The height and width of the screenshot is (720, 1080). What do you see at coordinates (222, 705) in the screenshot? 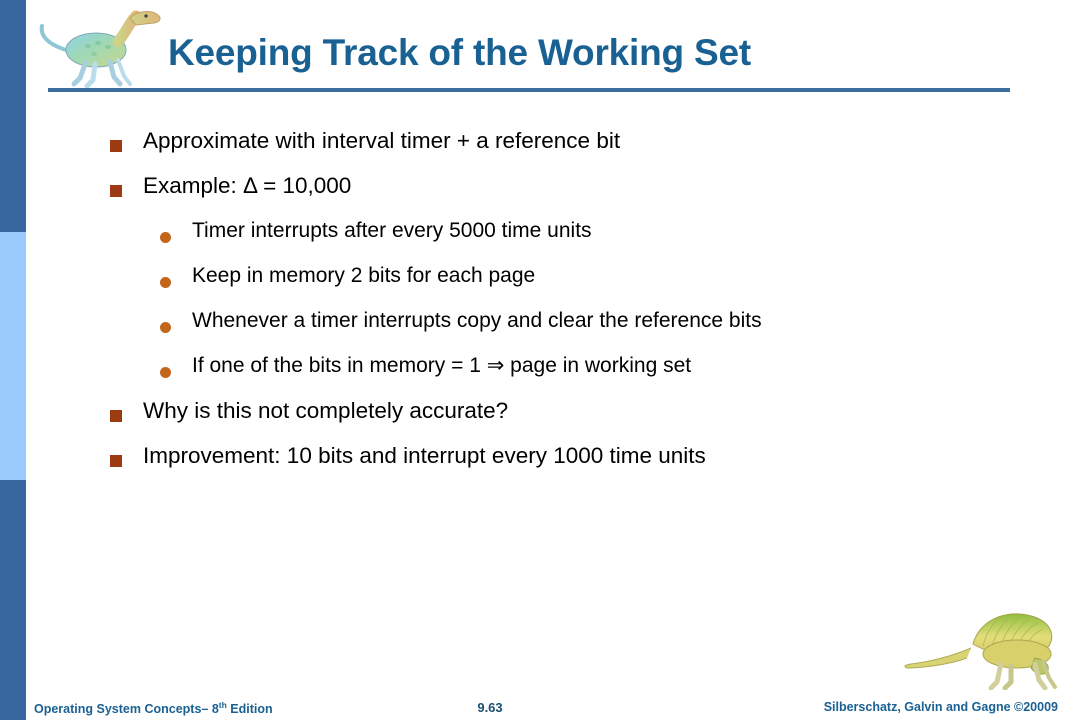
I see `footer-edition-ordinal: th` at bounding box center [222, 705].